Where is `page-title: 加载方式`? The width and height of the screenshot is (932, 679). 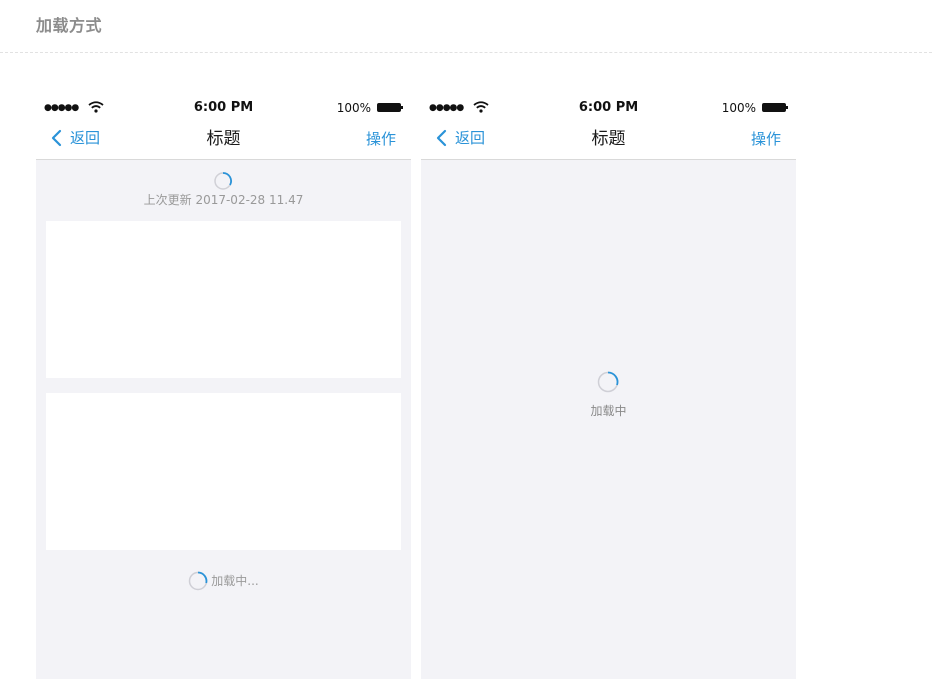
page-title: 加载方式 is located at coordinates (69, 25).